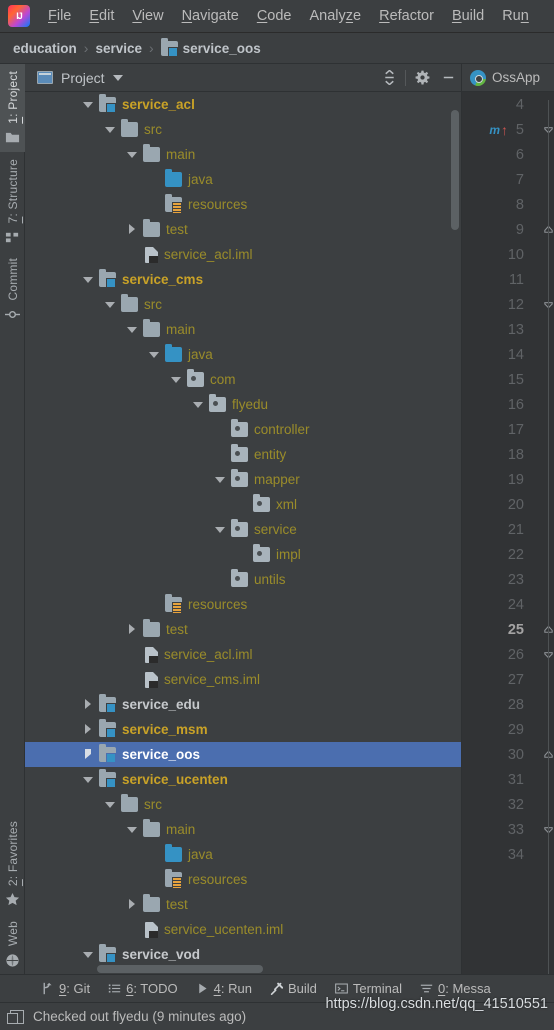 The width and height of the screenshot is (554, 1030). What do you see at coordinates (277, 48) in the screenshot?
I see `breadcrumb: education › service › service_oos` at bounding box center [277, 48].